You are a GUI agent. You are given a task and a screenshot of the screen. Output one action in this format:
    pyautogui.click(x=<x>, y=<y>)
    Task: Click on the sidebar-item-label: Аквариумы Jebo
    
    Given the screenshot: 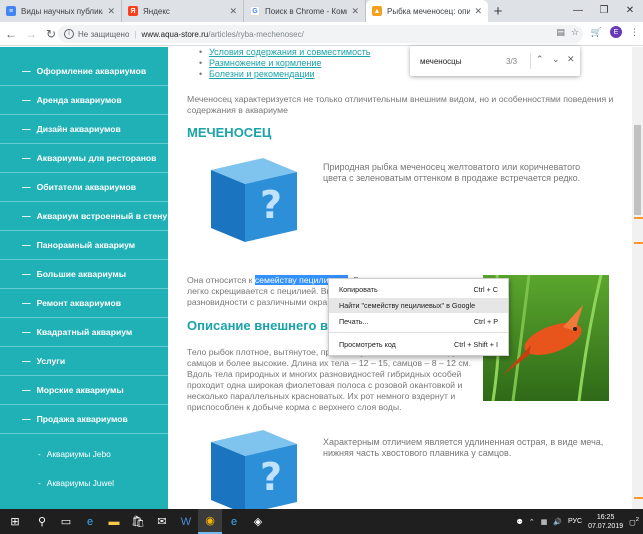 What is the action you would take?
    pyautogui.click(x=78, y=453)
    